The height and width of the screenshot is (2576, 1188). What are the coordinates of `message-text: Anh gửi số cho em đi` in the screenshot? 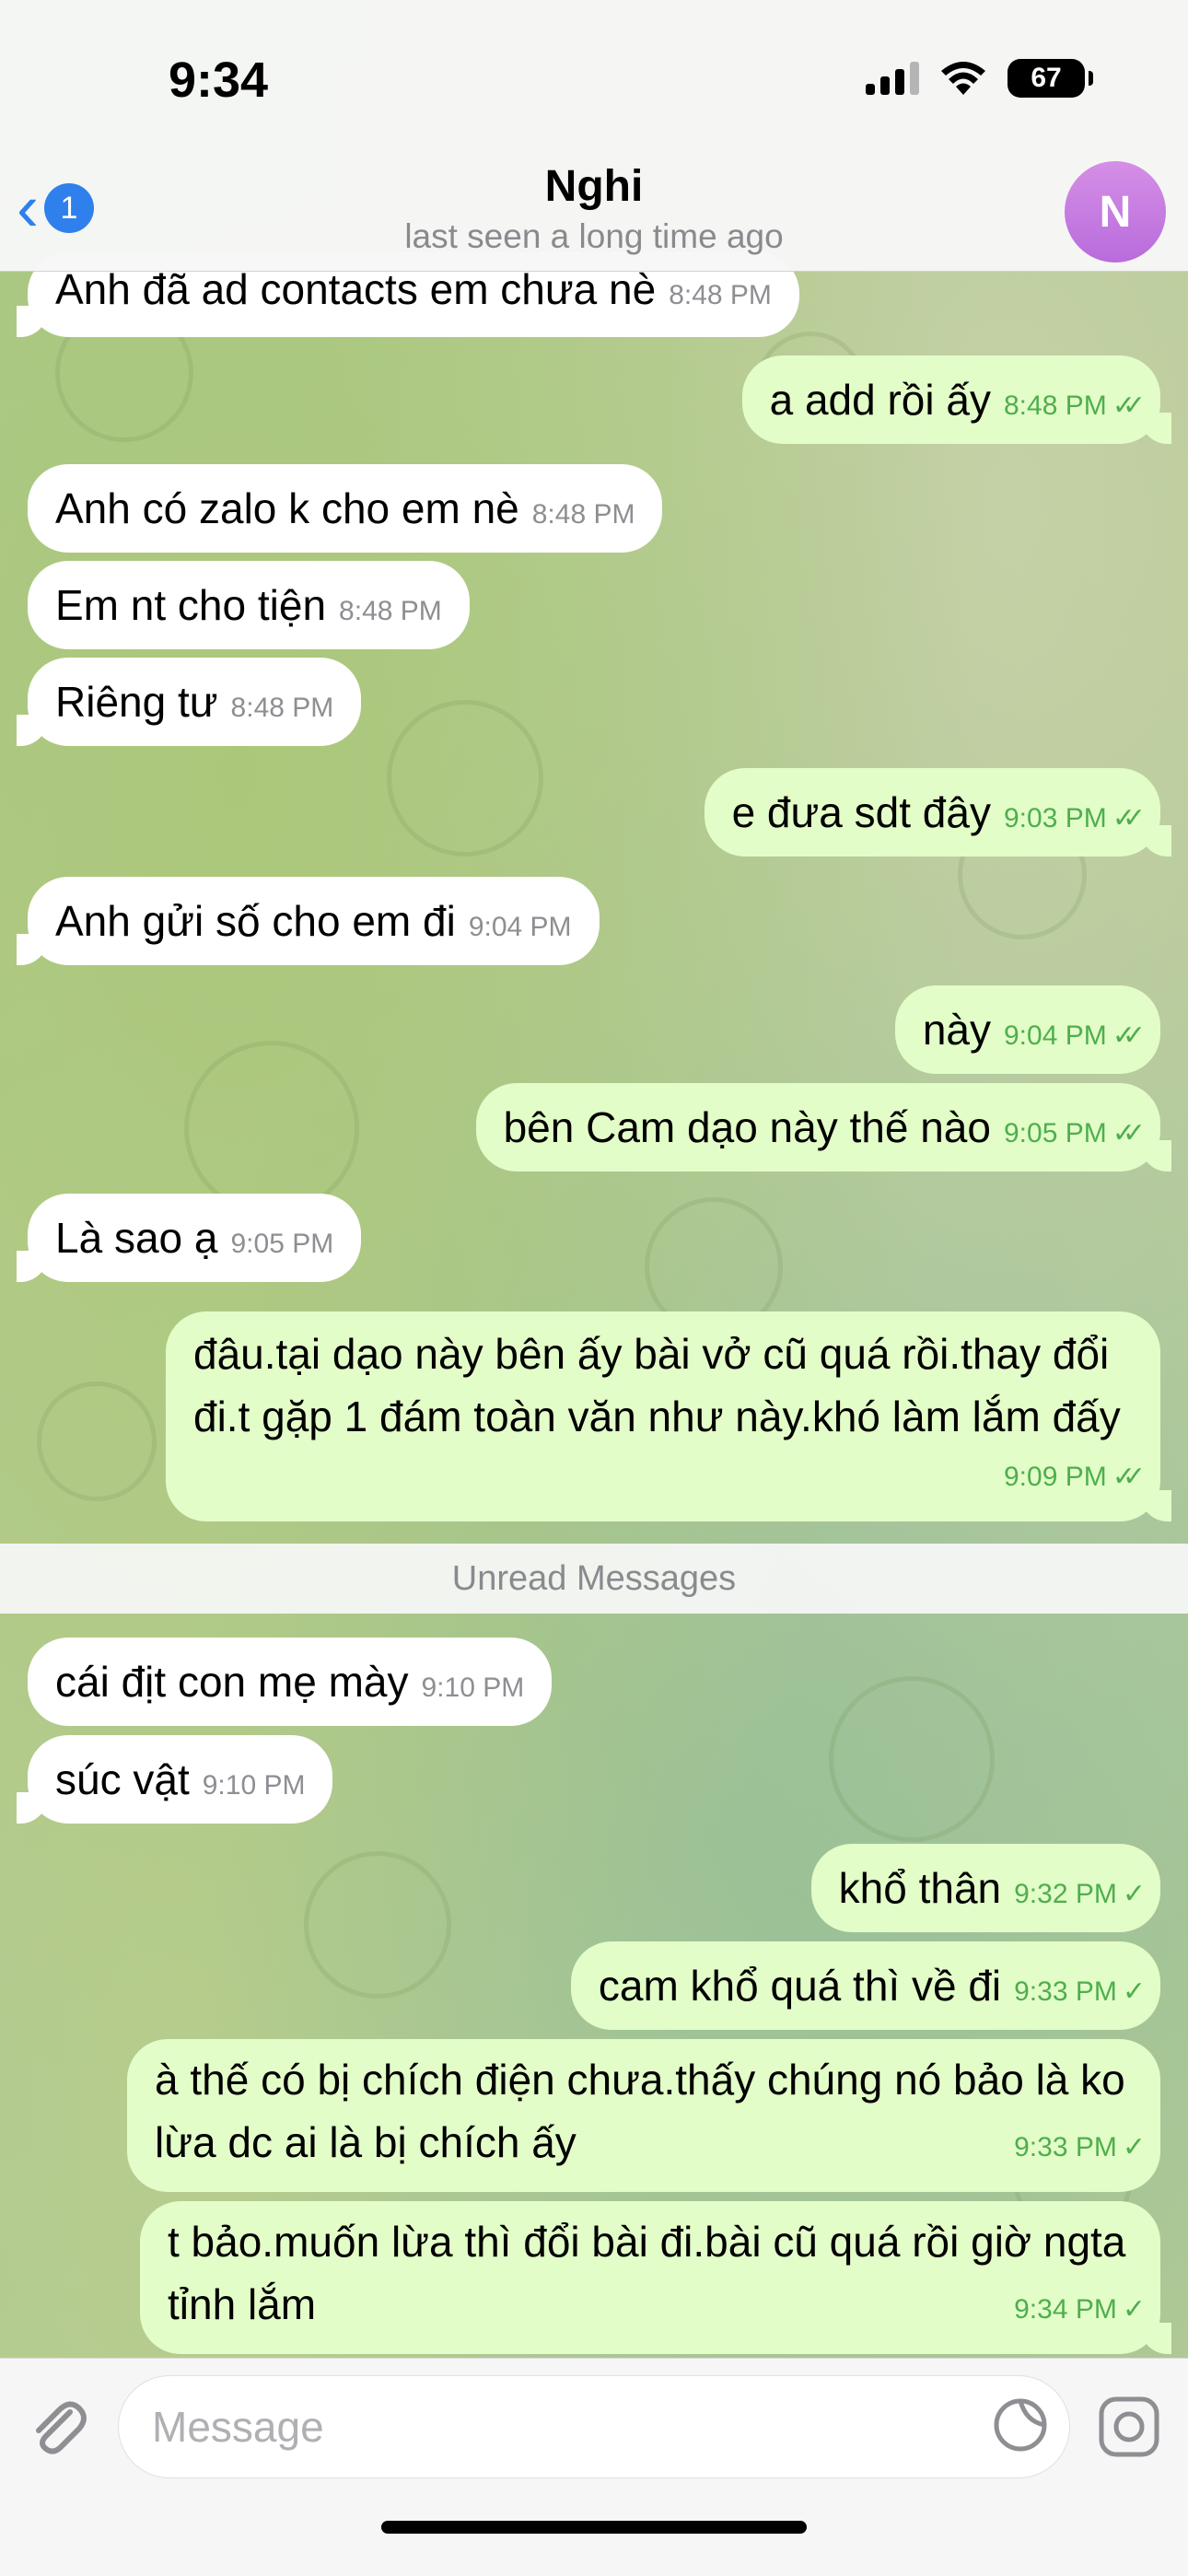 It's located at (256, 921).